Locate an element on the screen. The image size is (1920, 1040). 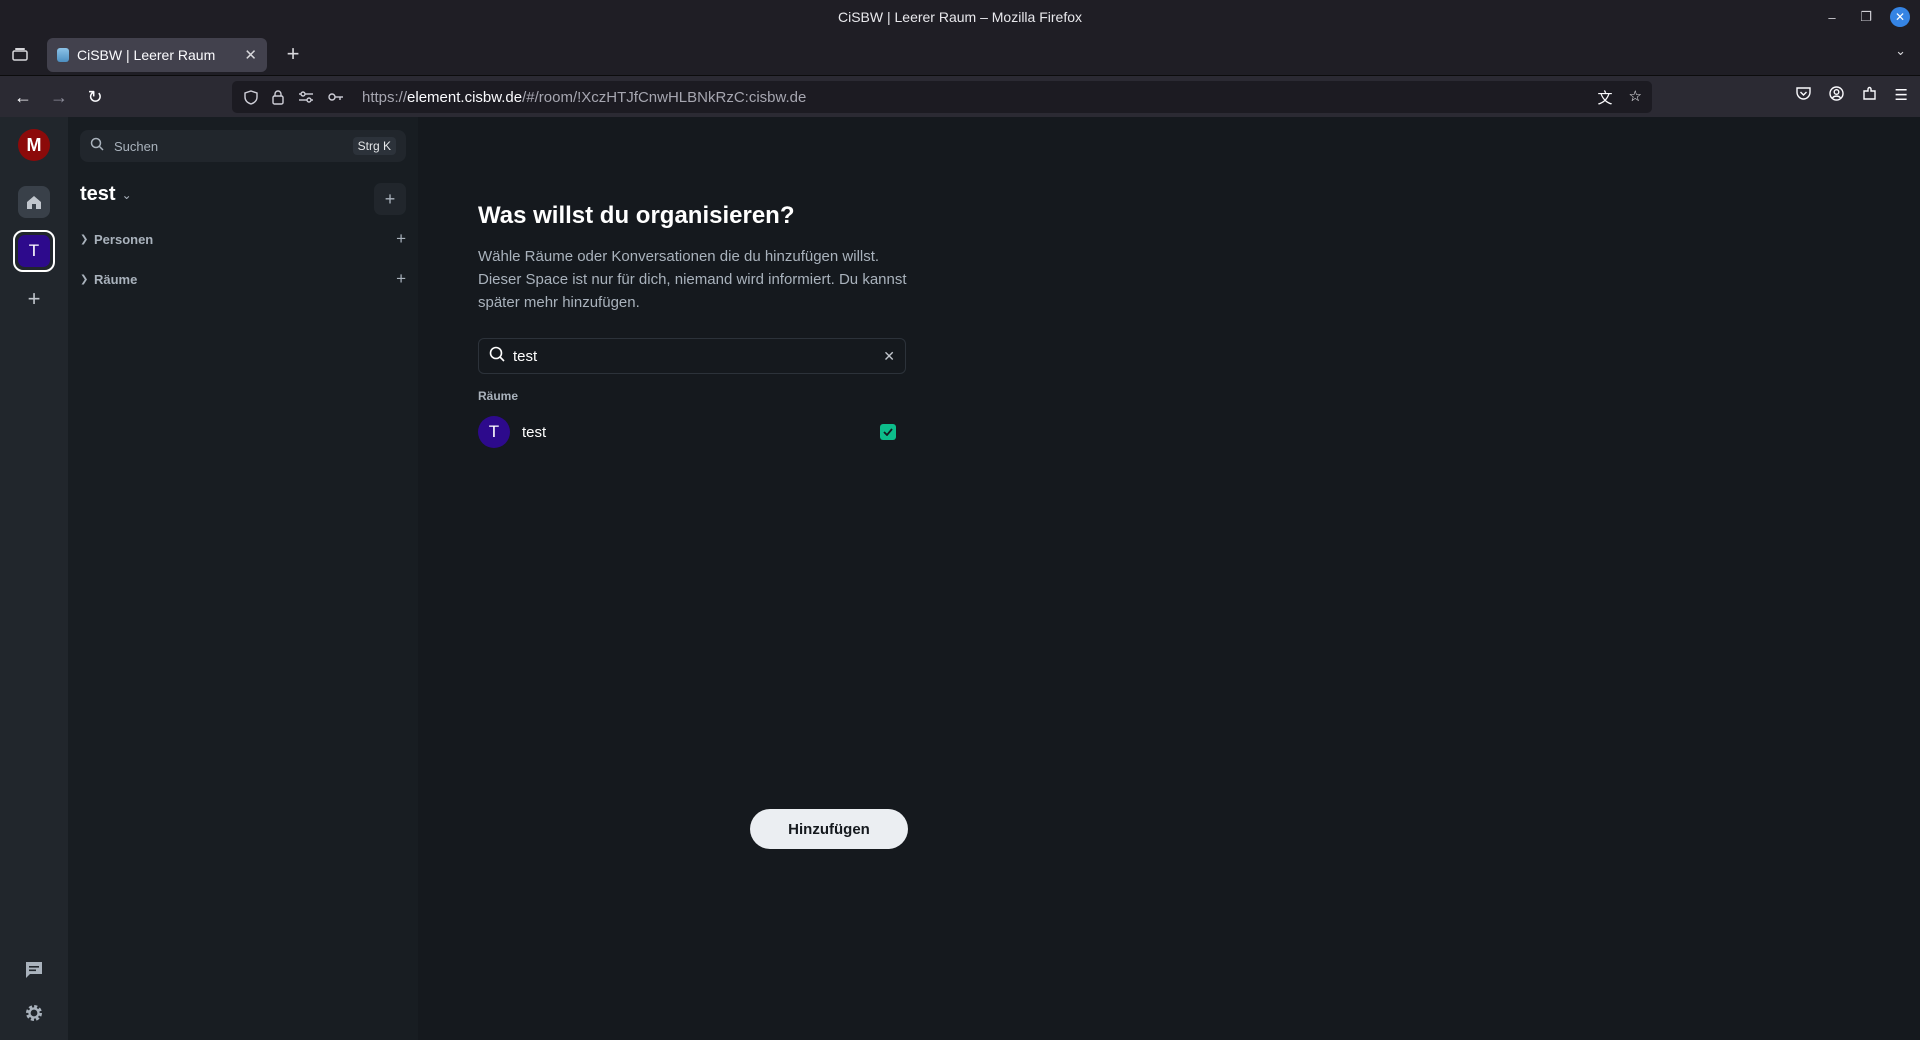
tab-close-icon: ✕ is located at coordinates (250, 55).